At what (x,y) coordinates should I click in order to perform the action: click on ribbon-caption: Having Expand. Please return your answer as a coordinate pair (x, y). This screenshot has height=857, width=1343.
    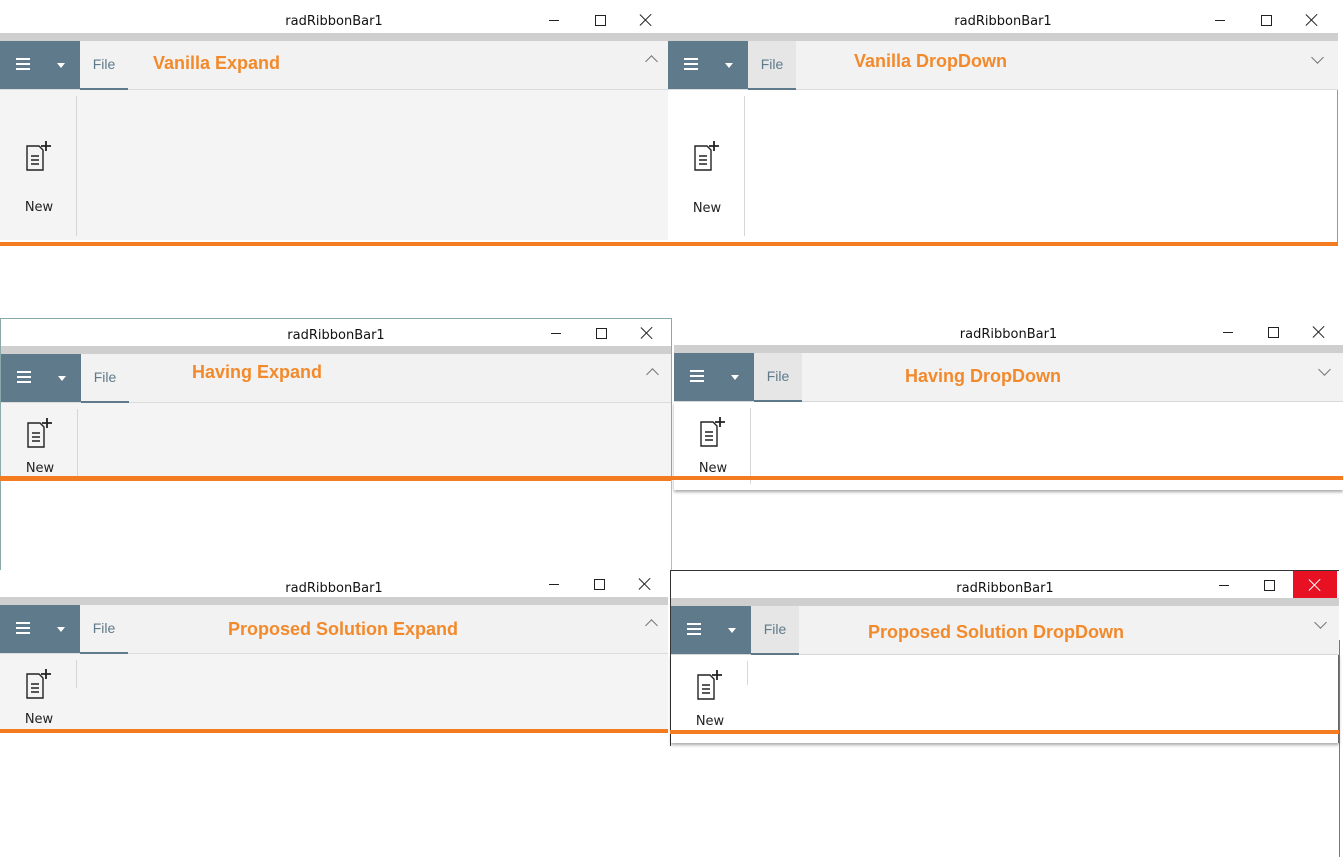
    Looking at the image, I should click on (257, 372).